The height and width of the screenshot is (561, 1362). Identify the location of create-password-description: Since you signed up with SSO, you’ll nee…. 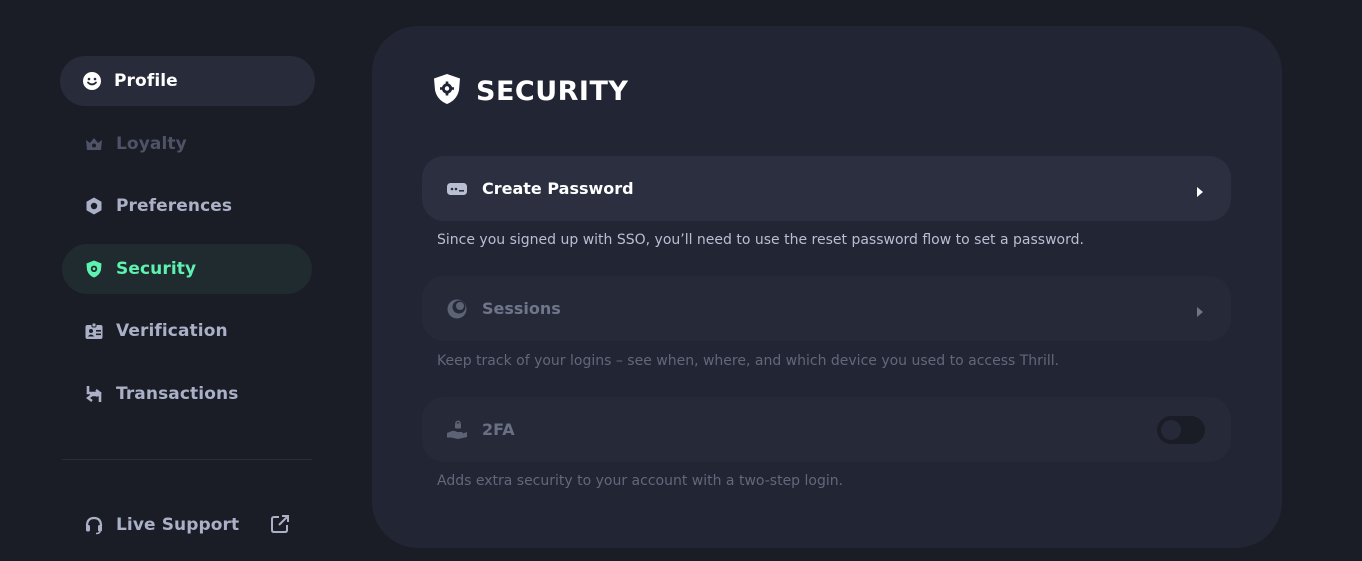
(760, 240).